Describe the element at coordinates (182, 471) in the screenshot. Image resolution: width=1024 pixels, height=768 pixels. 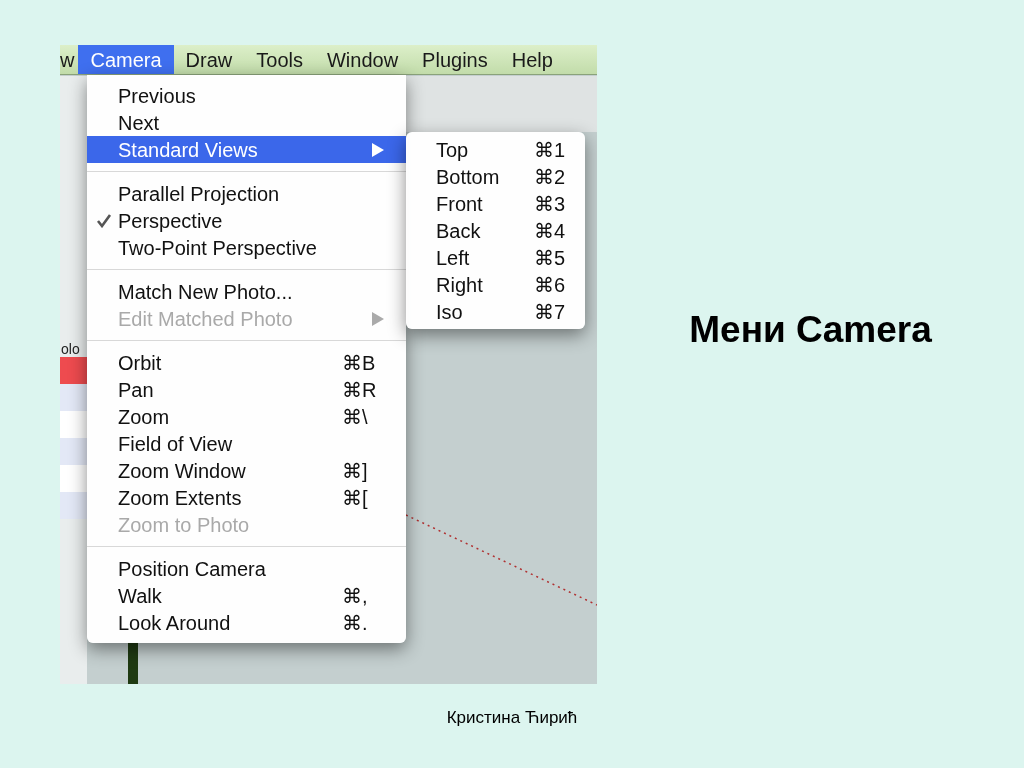
I see `menu-label: Zoom Window` at that location.